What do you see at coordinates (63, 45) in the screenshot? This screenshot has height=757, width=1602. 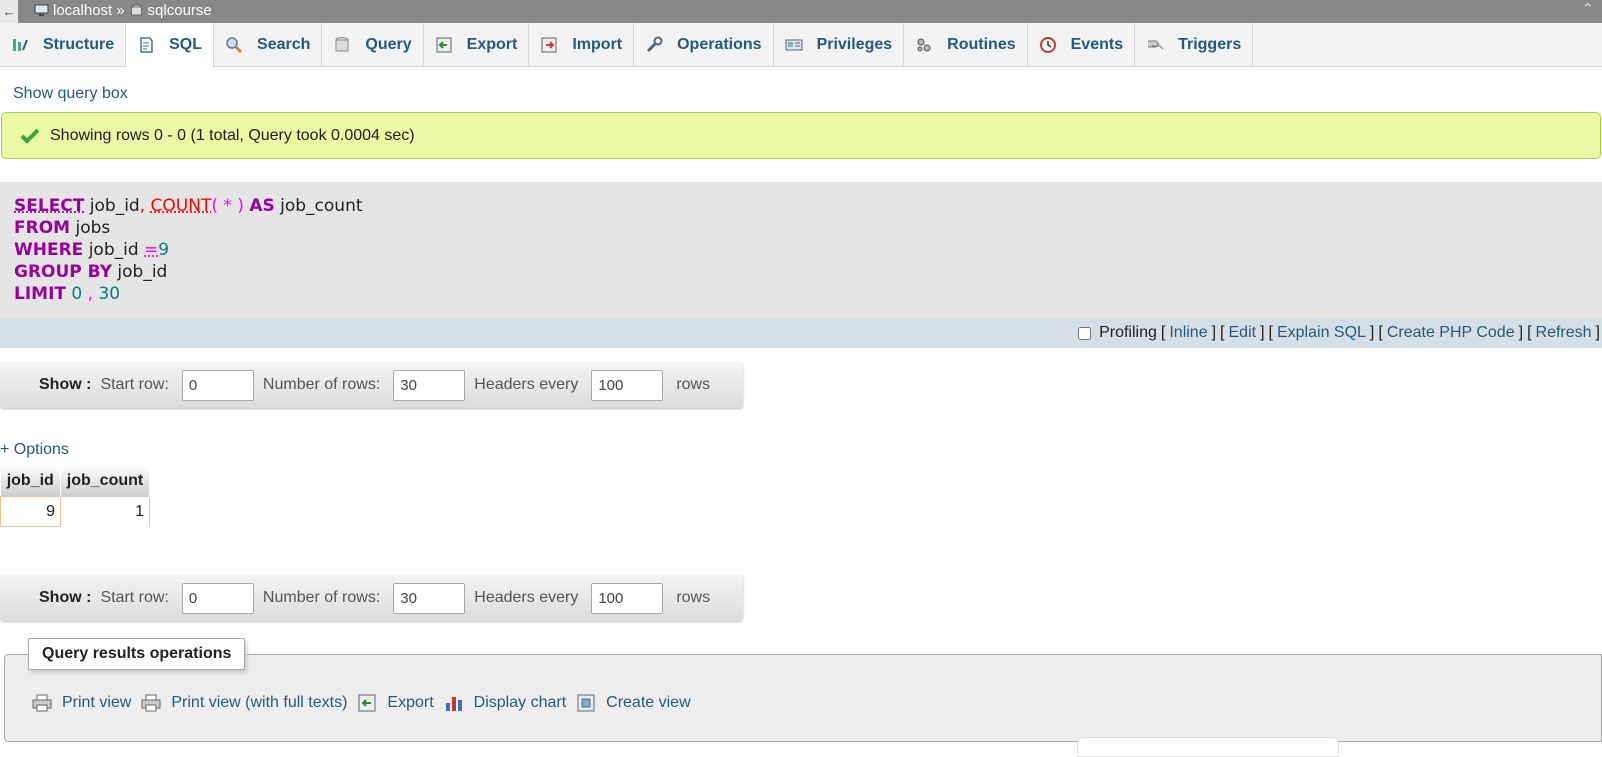 I see `tab-structure: Structure` at bounding box center [63, 45].